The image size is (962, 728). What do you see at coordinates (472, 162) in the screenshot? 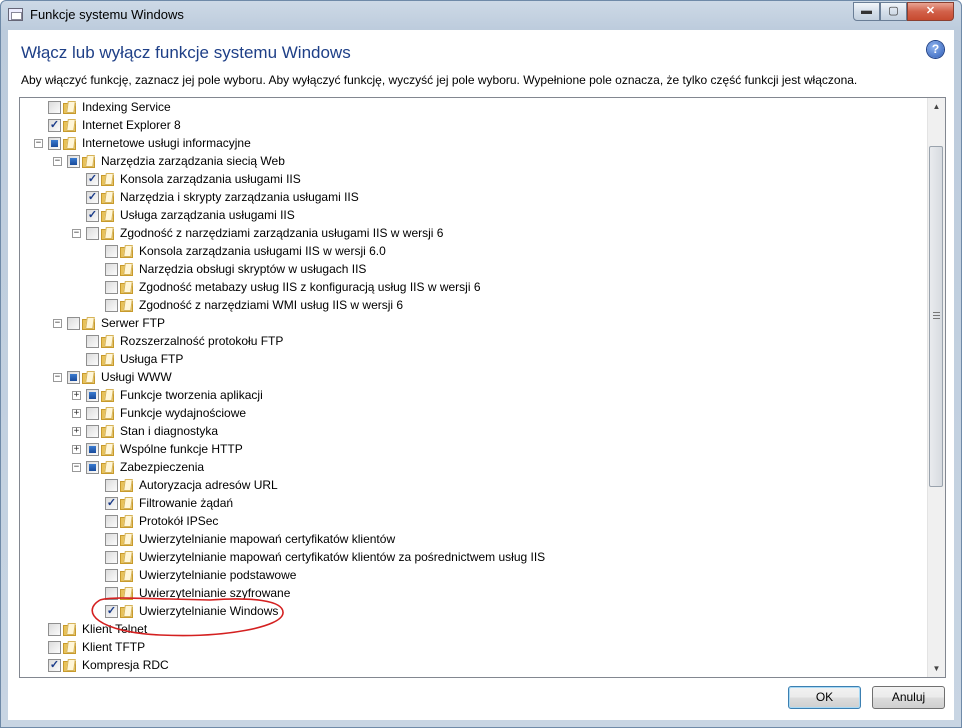
I see `feature-row: − Narzędzia zarządzania siecią Web` at bounding box center [472, 162].